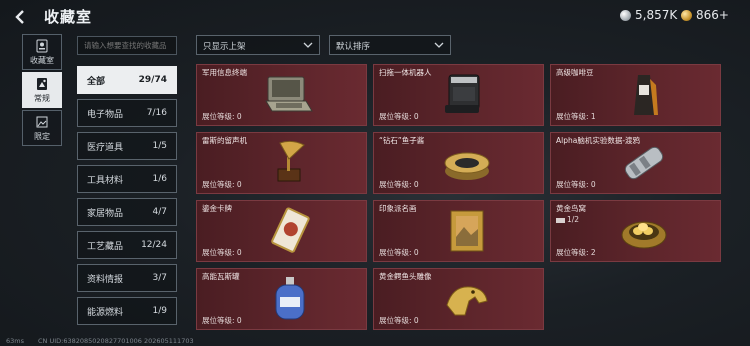  I want to click on collectible-name: 黄金鸟窝, so click(571, 208).